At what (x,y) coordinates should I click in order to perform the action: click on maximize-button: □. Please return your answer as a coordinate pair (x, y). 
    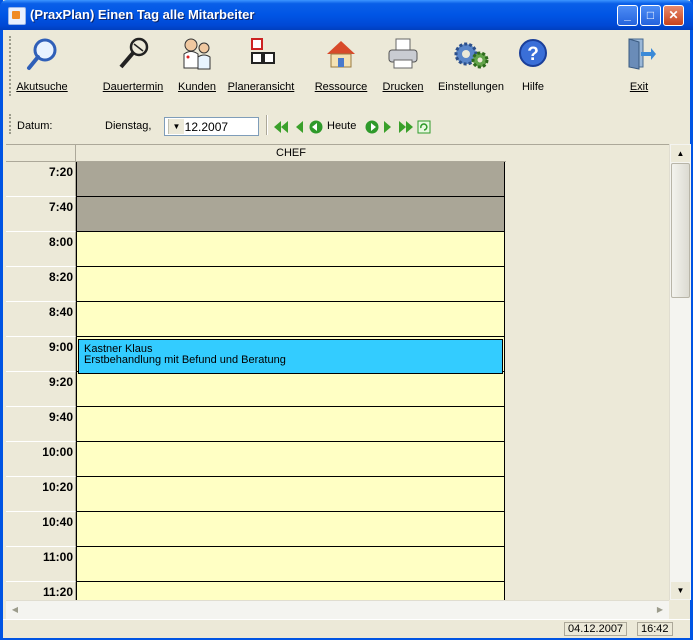
    Looking at the image, I should click on (650, 15).